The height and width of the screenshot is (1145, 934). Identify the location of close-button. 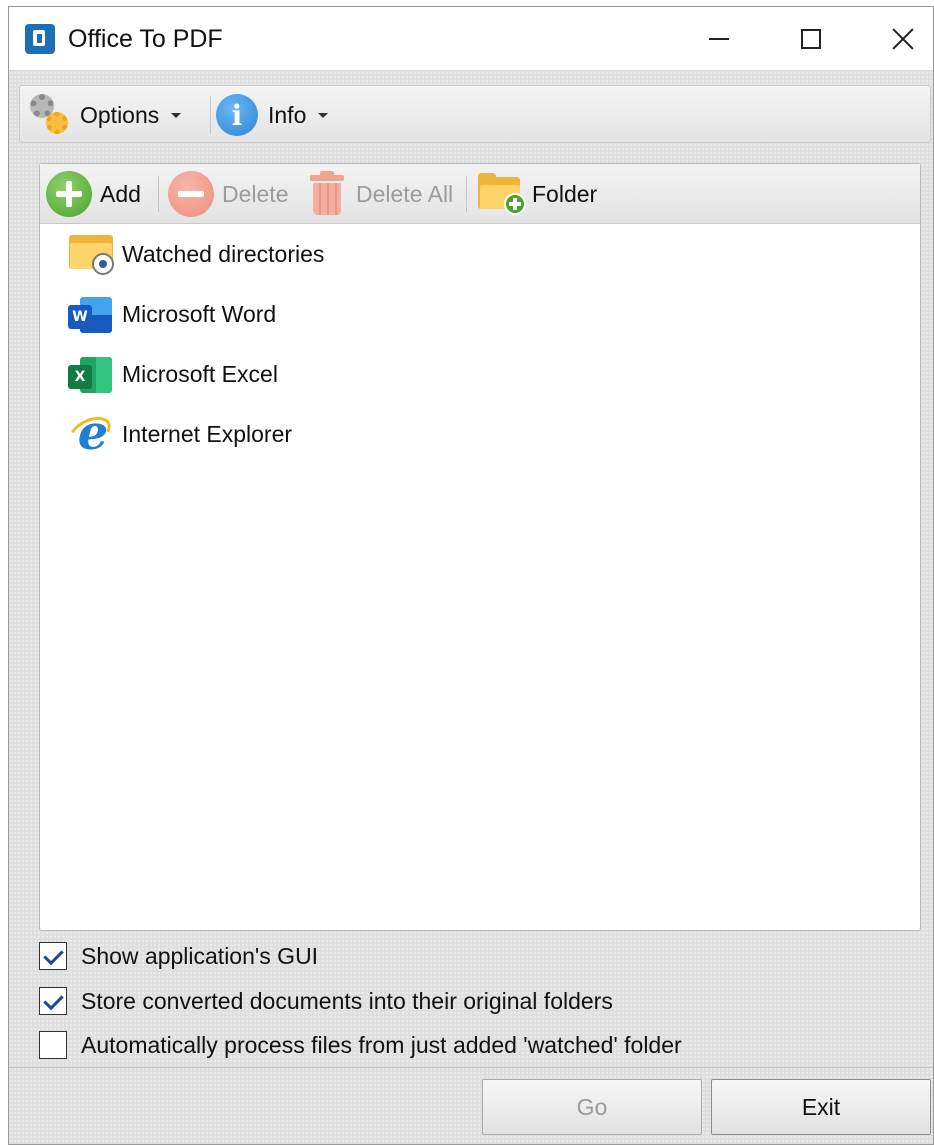
(895, 39).